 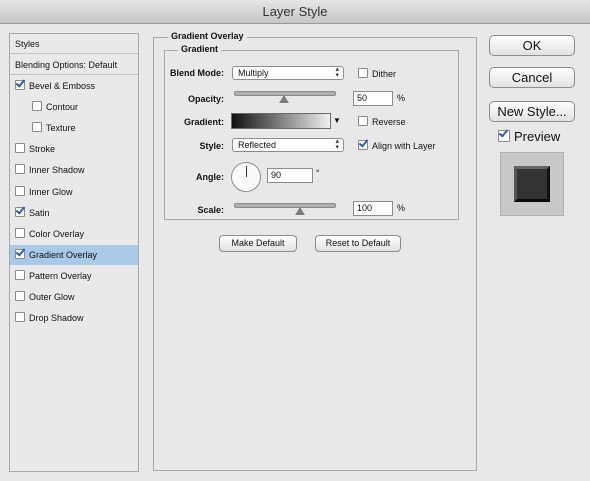 I want to click on blend-mode-label: Blend Mode:, so click(x=197, y=73).